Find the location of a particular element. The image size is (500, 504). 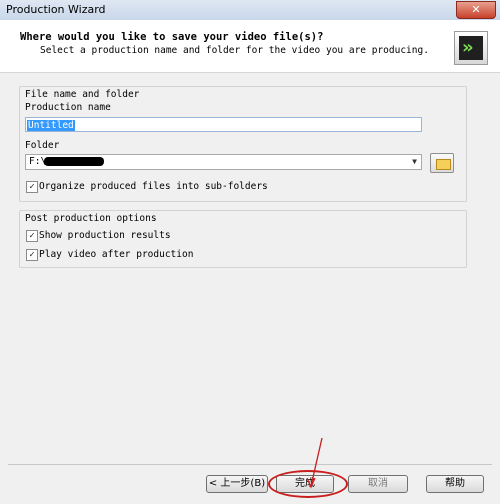

app-logo-icon: » is located at coordinates (471, 48).